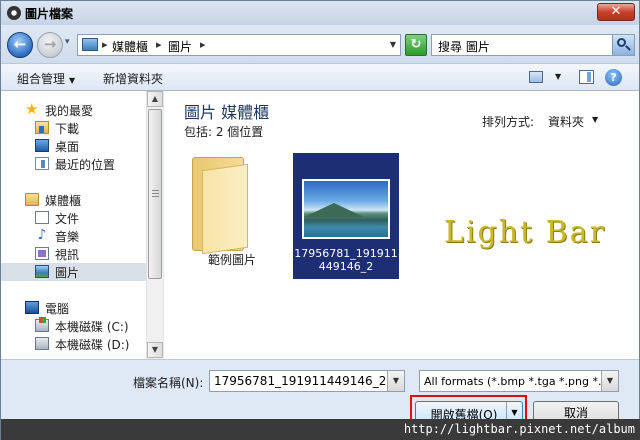 This screenshot has height=440, width=640. I want to click on folder-icon, so click(225, 206).